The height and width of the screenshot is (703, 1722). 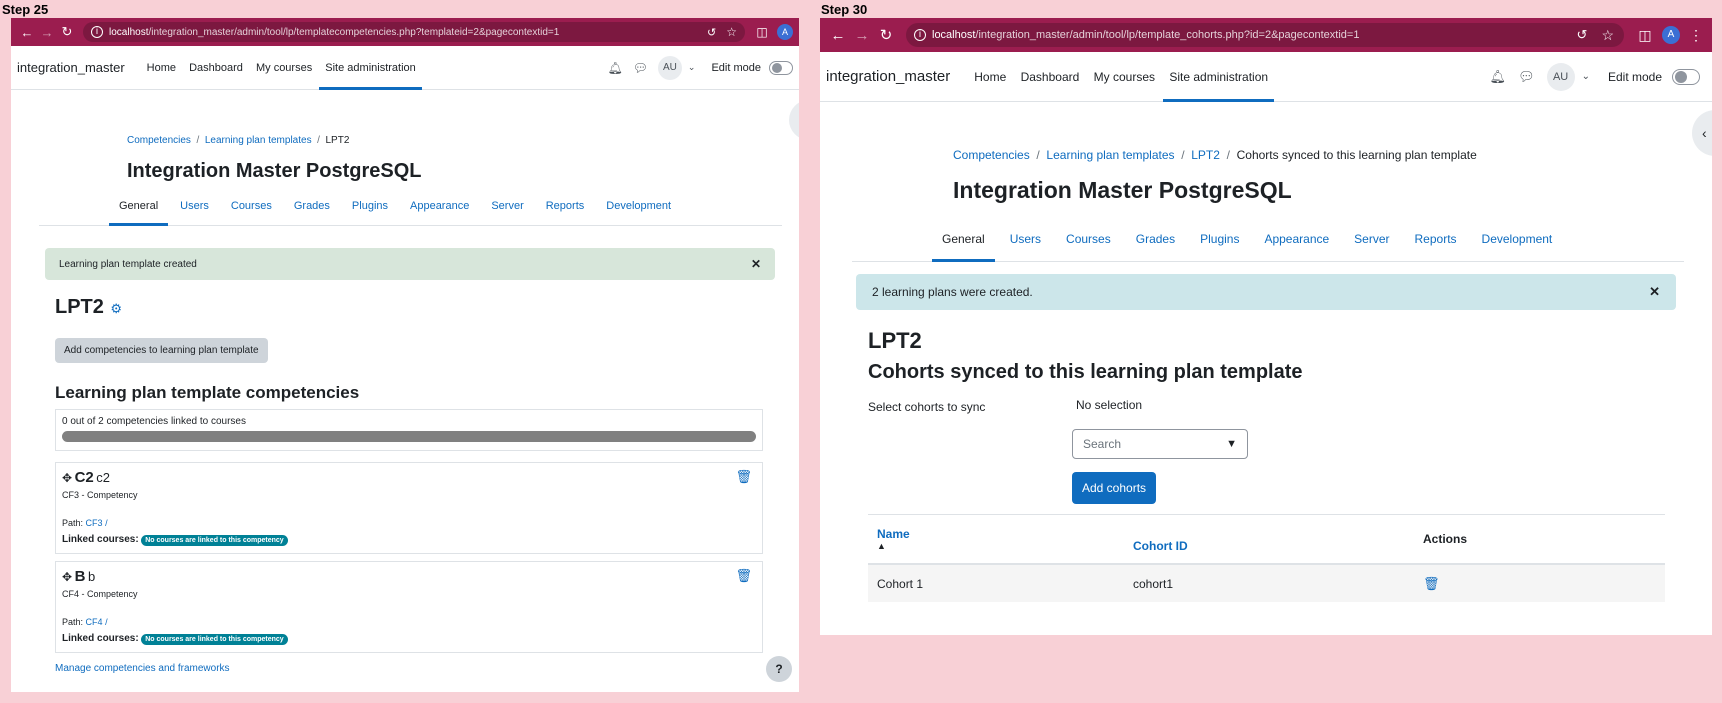 I want to click on cohort-search-select: Search ▼, so click(x=1160, y=444).